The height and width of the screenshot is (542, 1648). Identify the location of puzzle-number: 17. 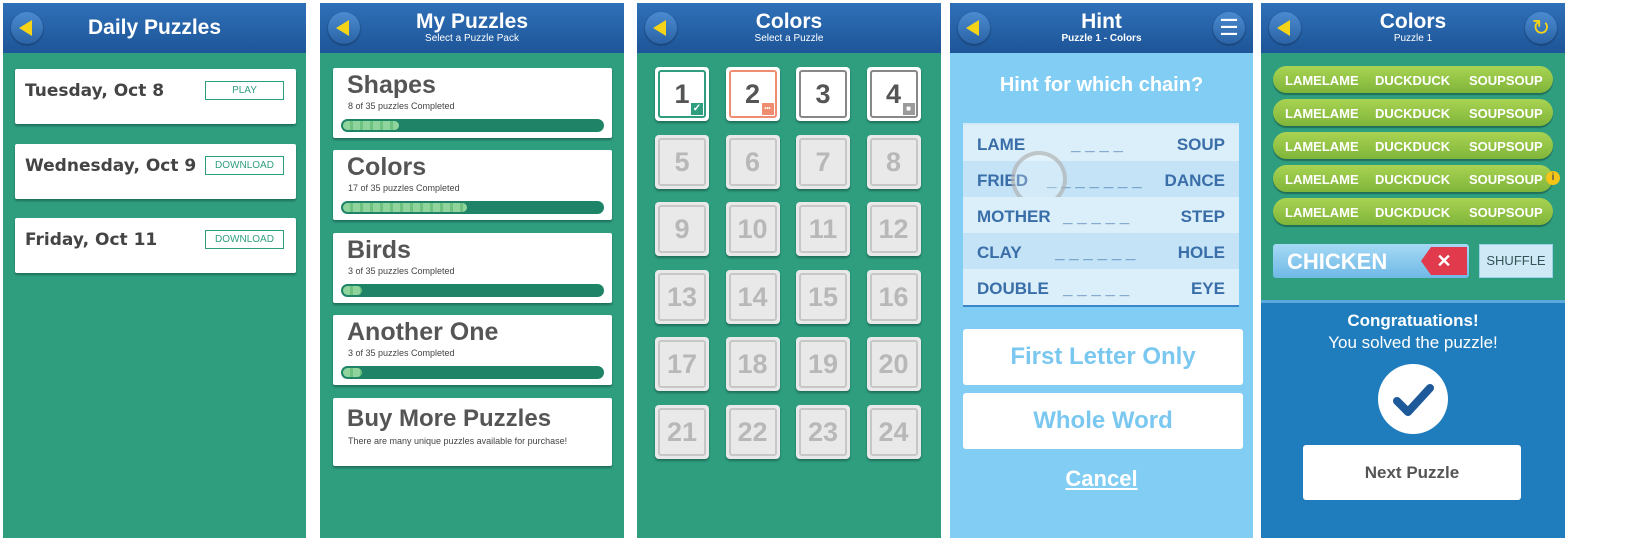
(682, 364).